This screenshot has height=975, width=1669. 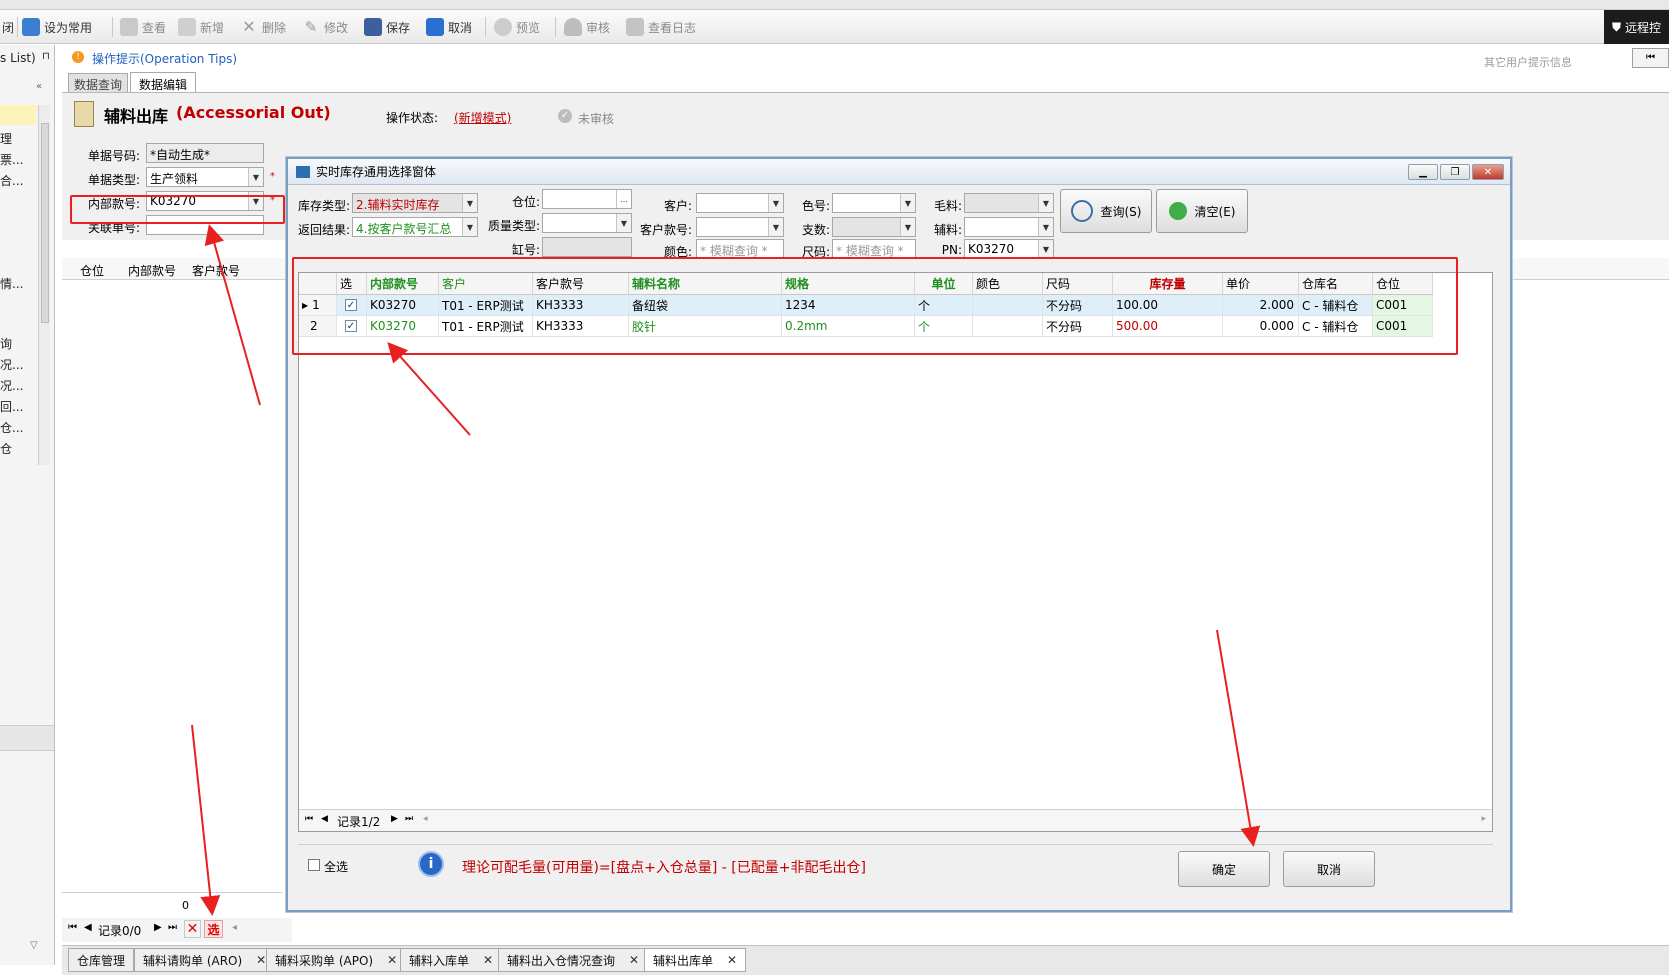 I want to click on minimize-icon: ▁, so click(x=1423, y=172).